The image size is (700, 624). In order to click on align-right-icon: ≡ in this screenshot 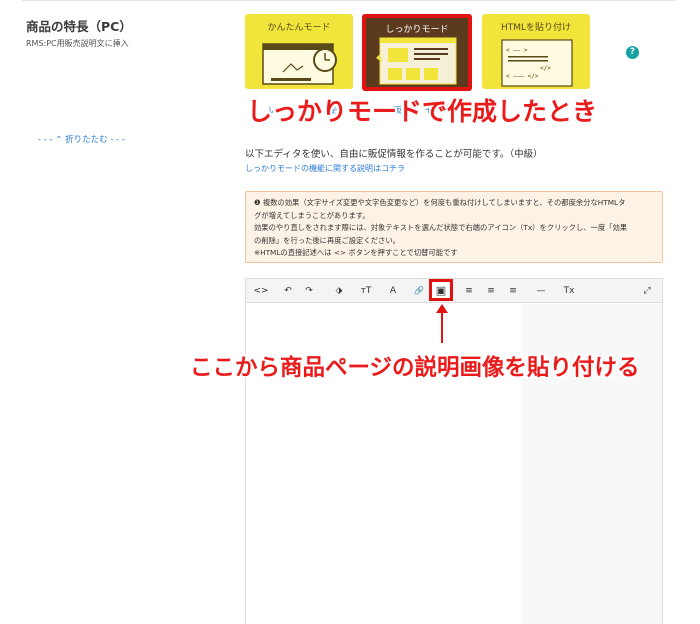, I will do `click(513, 291)`.